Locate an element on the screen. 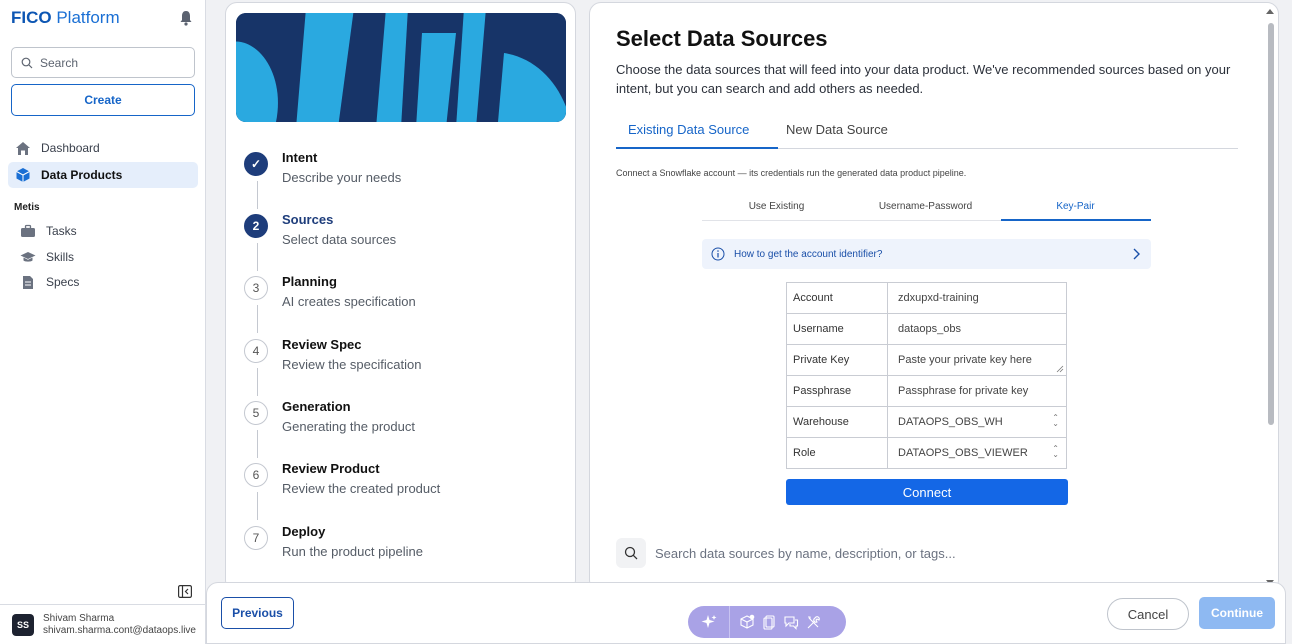 The width and height of the screenshot is (1292, 644). private-key-placeholder: Paste your private key here is located at coordinates (965, 360).